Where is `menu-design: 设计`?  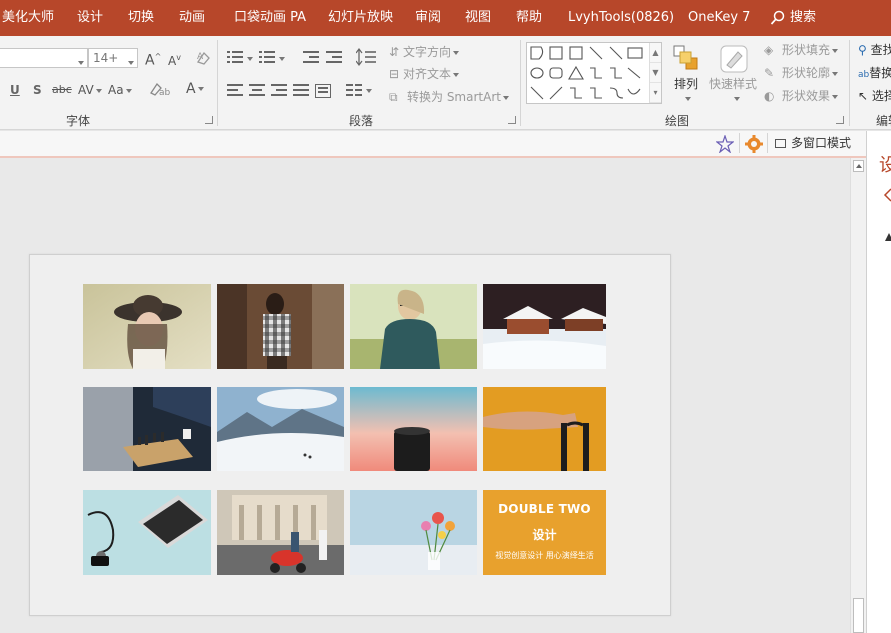 menu-design: 设计 is located at coordinates (90, 18).